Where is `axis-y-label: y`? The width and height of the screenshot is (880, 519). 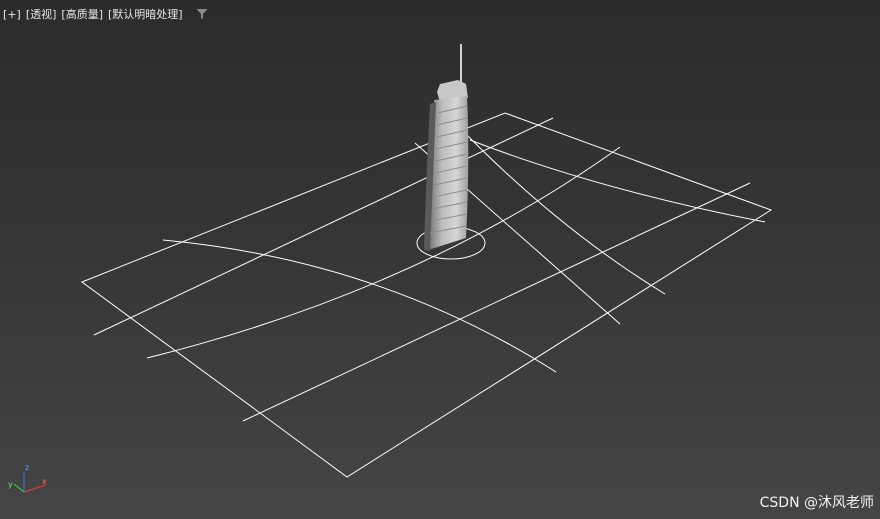
axis-y-label: y is located at coordinates (10, 484).